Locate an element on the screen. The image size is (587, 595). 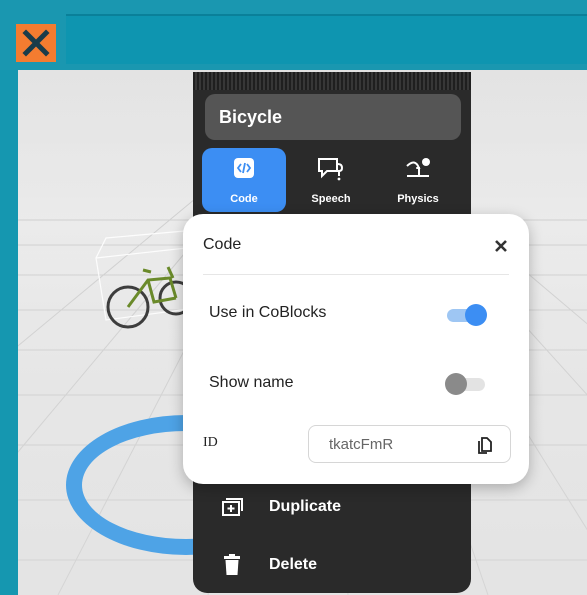
object-name: Bicycle is located at coordinates (251, 116).